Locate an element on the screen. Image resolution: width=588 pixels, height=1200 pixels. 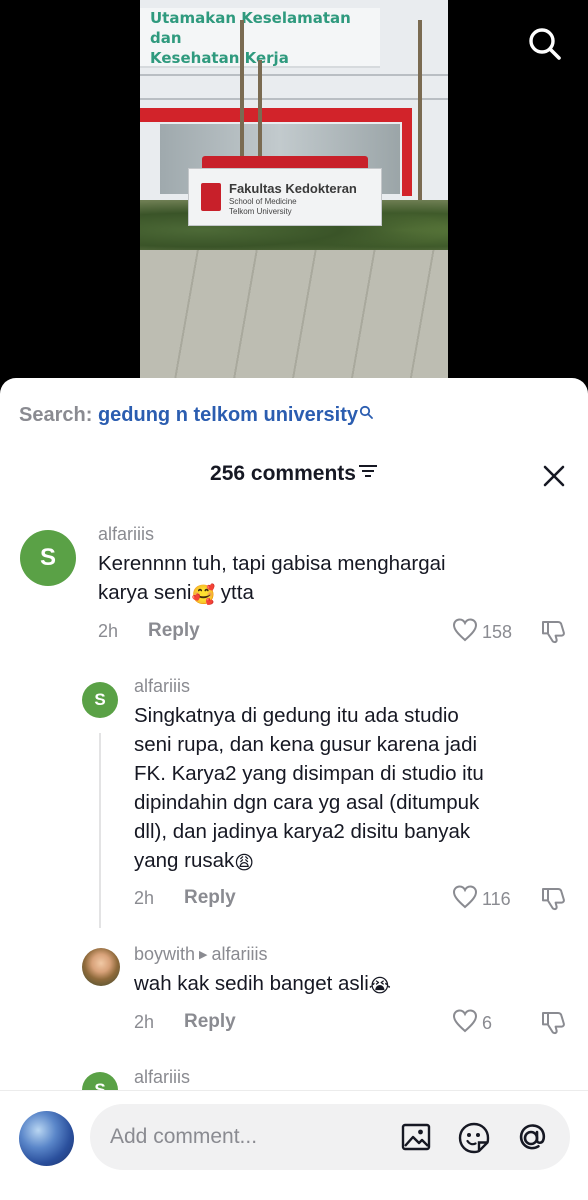
like-button: 116 is located at coordinates (481, 899).